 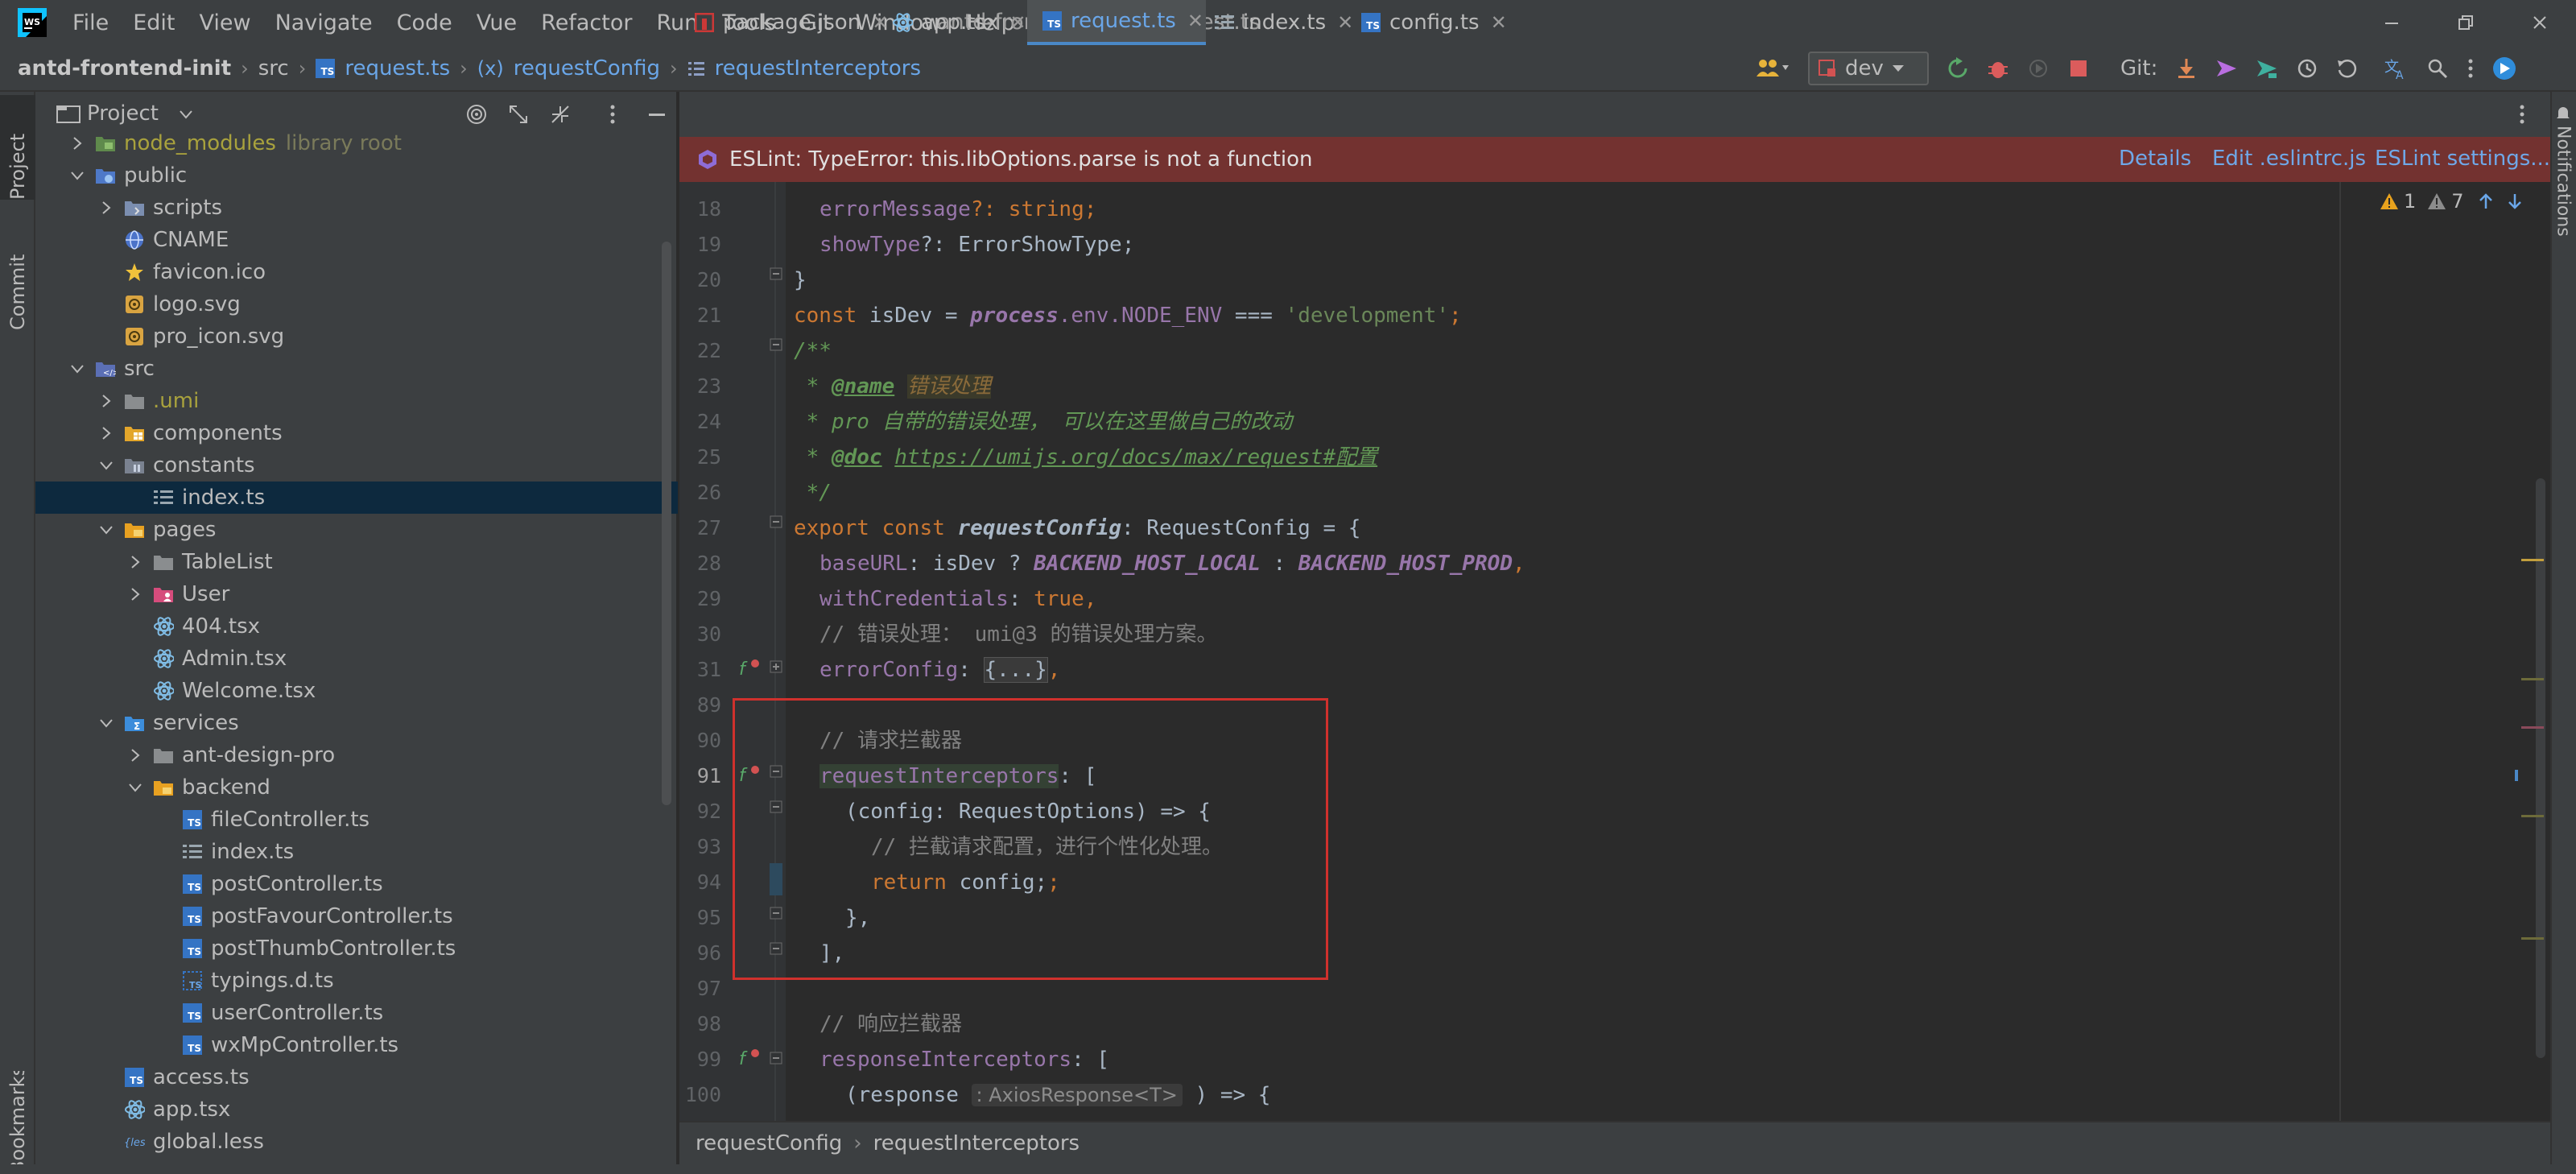 What do you see at coordinates (128, 208) in the screenshot?
I see `tree-item: scripts` at bounding box center [128, 208].